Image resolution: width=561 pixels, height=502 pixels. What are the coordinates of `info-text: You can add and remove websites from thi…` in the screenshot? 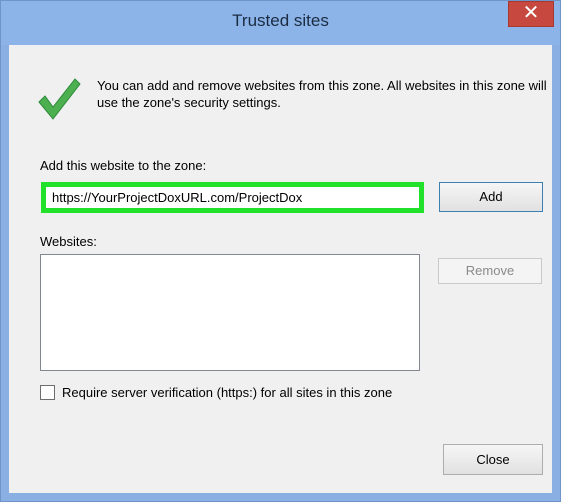 It's located at (322, 94).